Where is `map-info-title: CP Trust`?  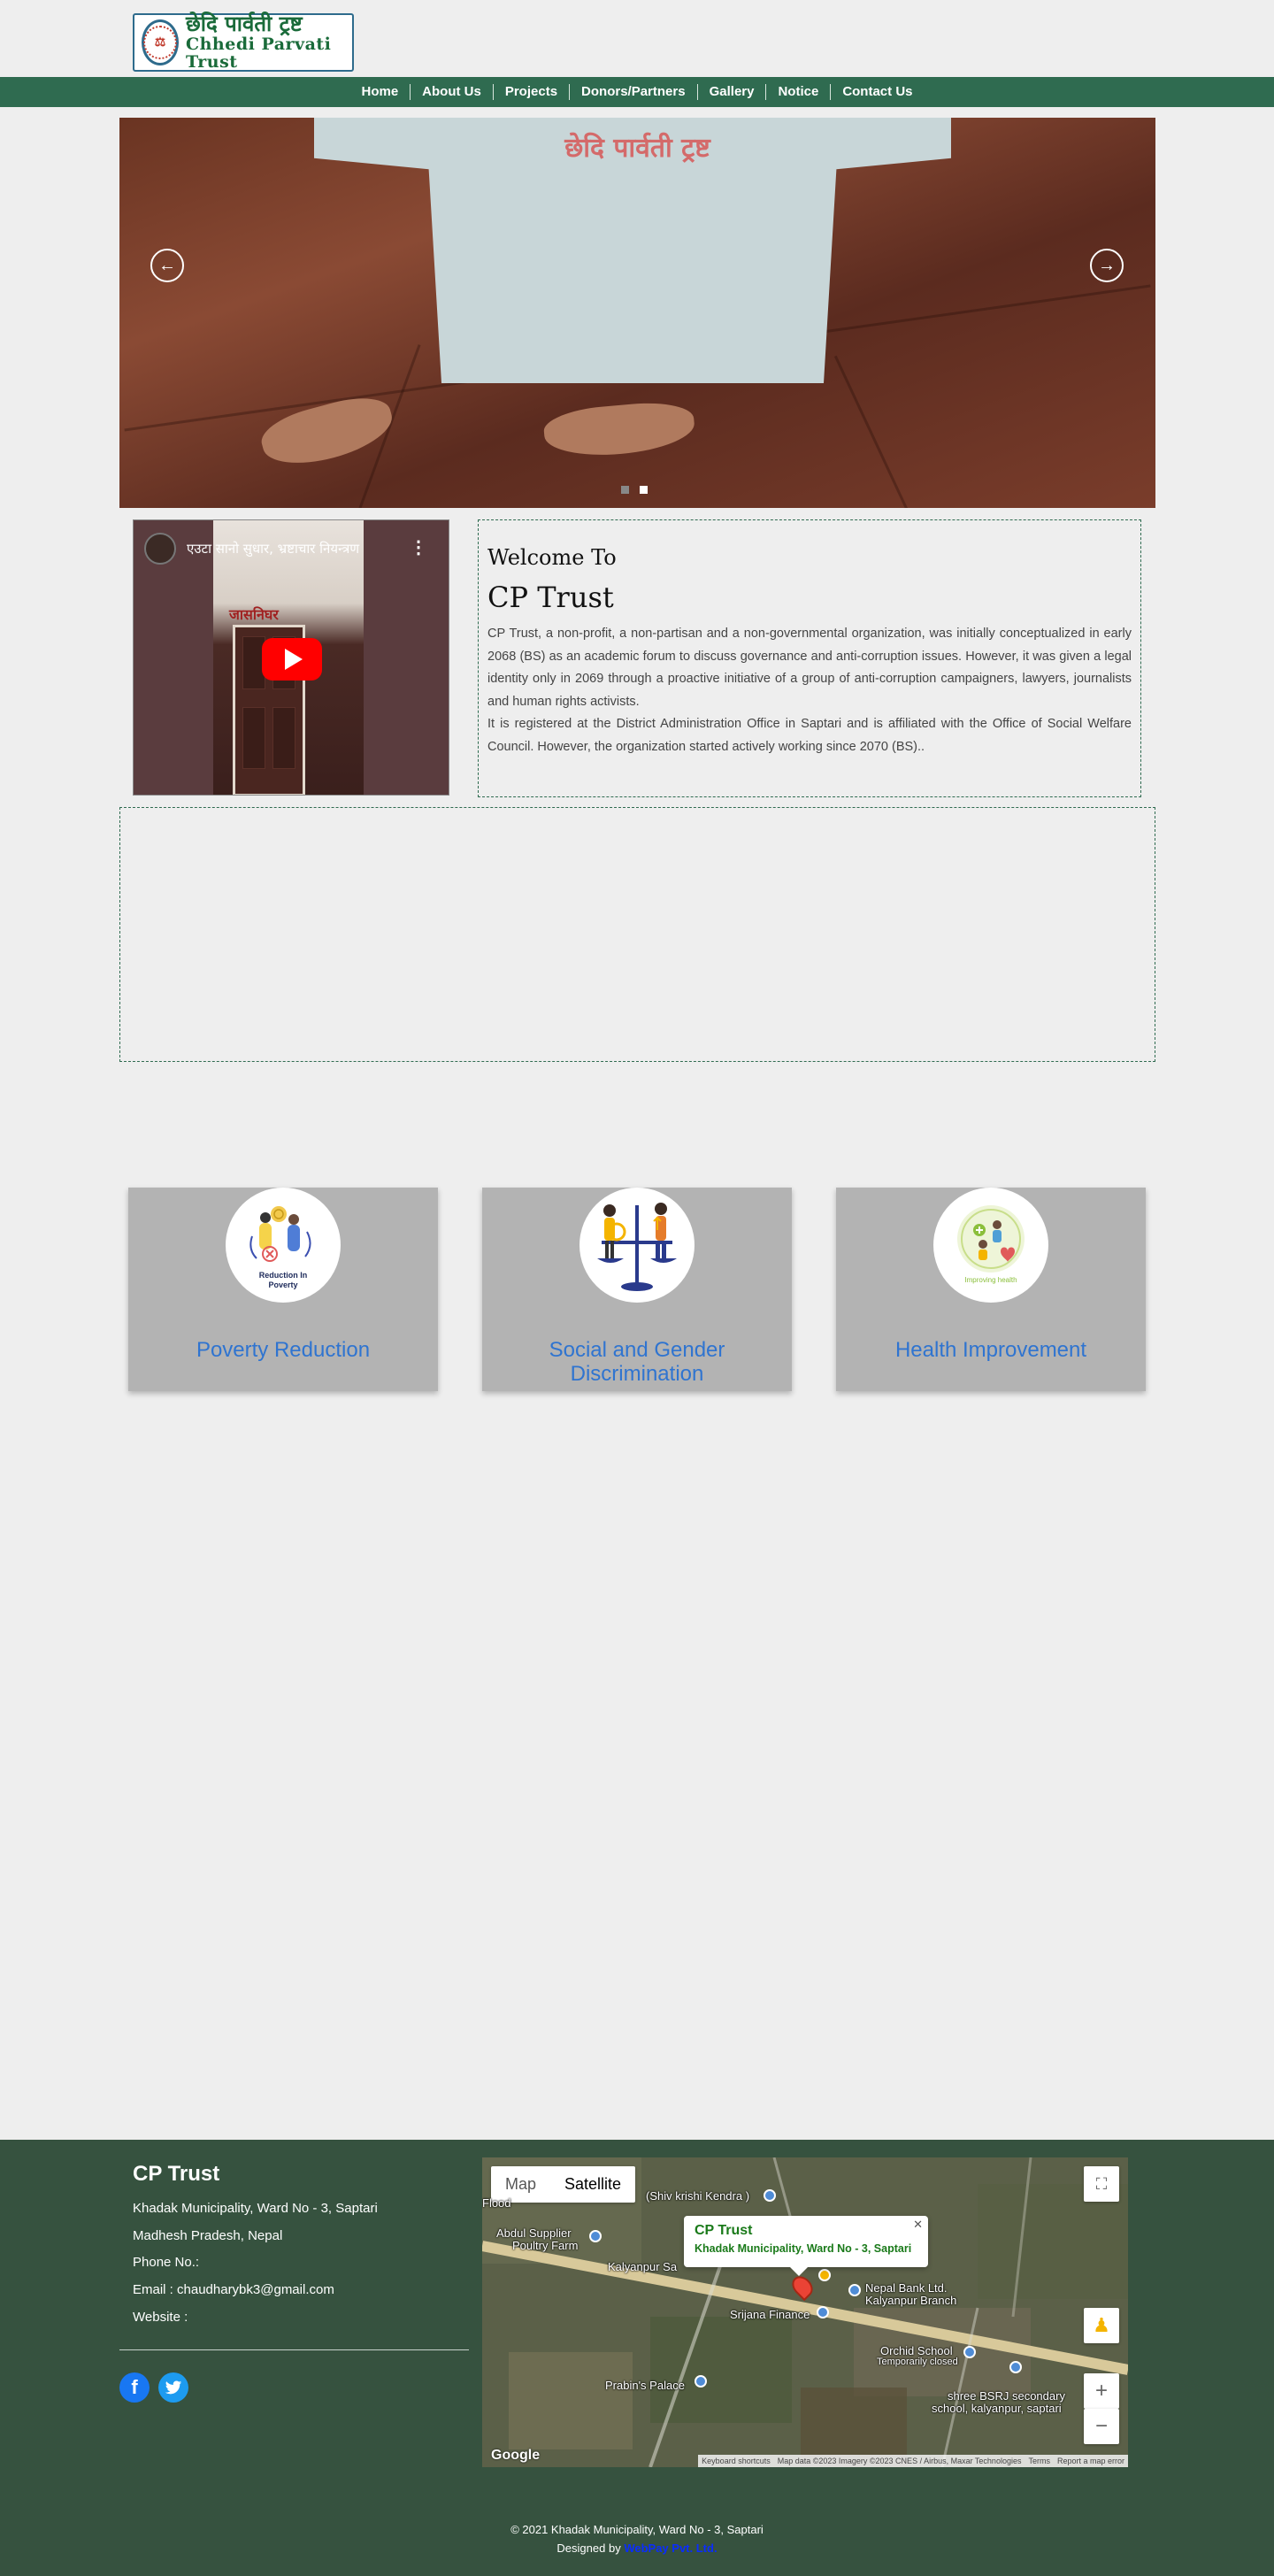
map-info-title: CP Trust is located at coordinates (724, 2230).